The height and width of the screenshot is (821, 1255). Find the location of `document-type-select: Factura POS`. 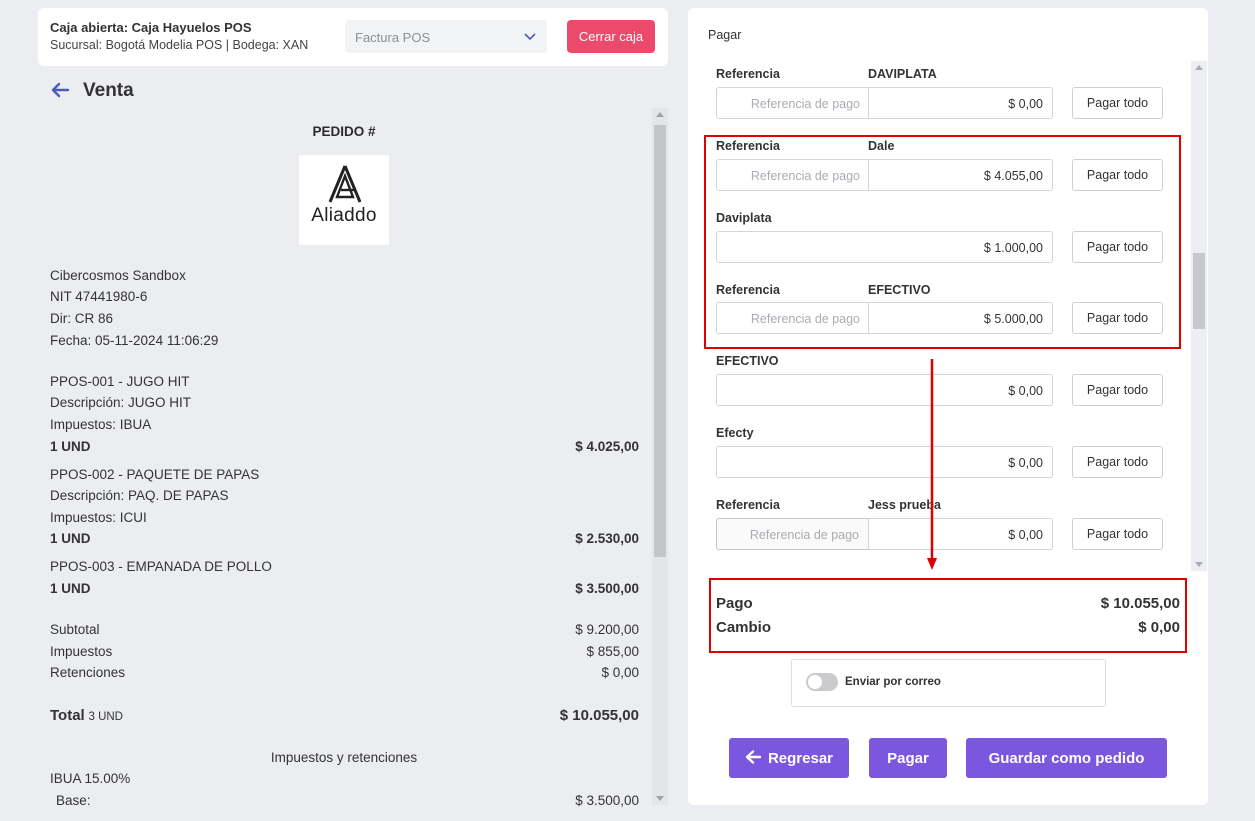

document-type-select: Factura POS is located at coordinates (446, 36).